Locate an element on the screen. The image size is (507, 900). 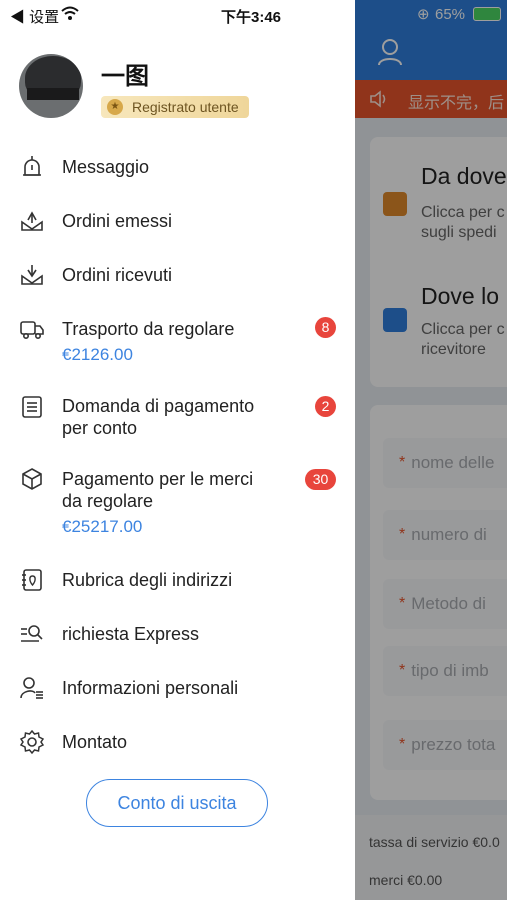
count-badge: 2 is located at coordinates (325, 406).